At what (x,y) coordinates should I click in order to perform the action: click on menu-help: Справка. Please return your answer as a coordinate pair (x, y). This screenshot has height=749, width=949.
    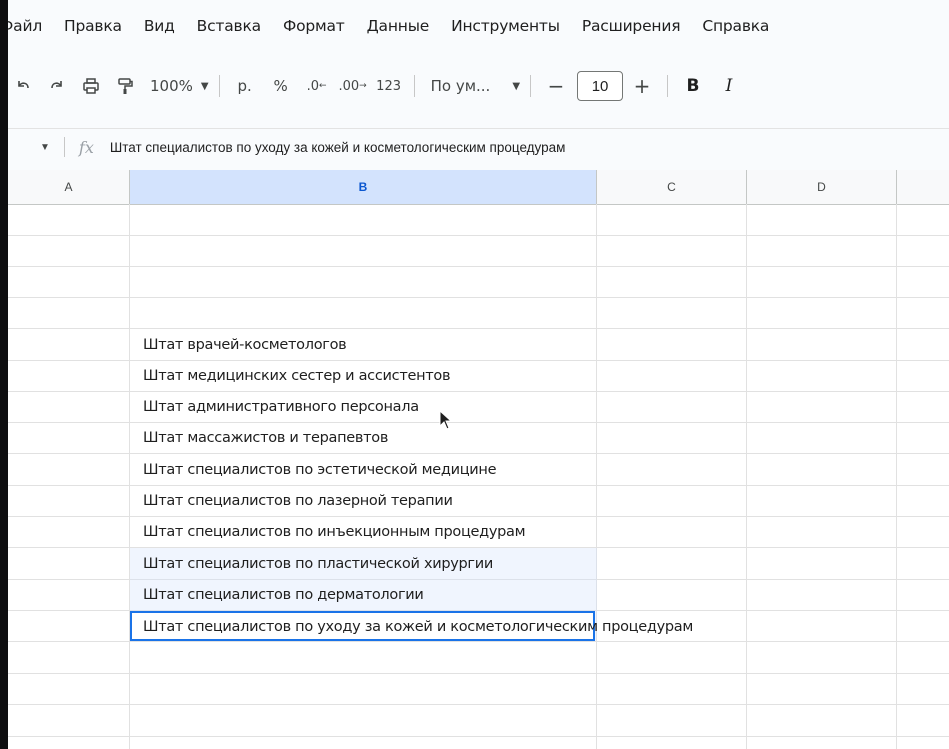
    Looking at the image, I should click on (735, 26).